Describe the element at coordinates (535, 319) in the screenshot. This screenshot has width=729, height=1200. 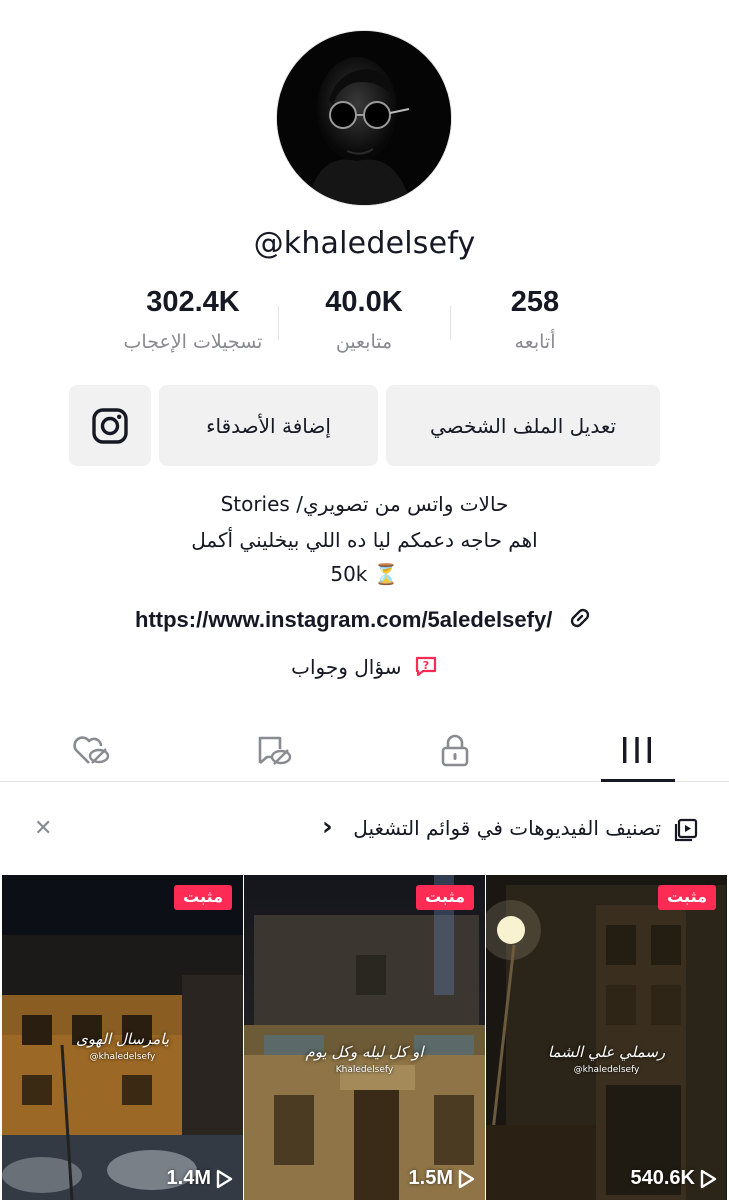
I see `stat-following: 258 أتابعه` at that location.